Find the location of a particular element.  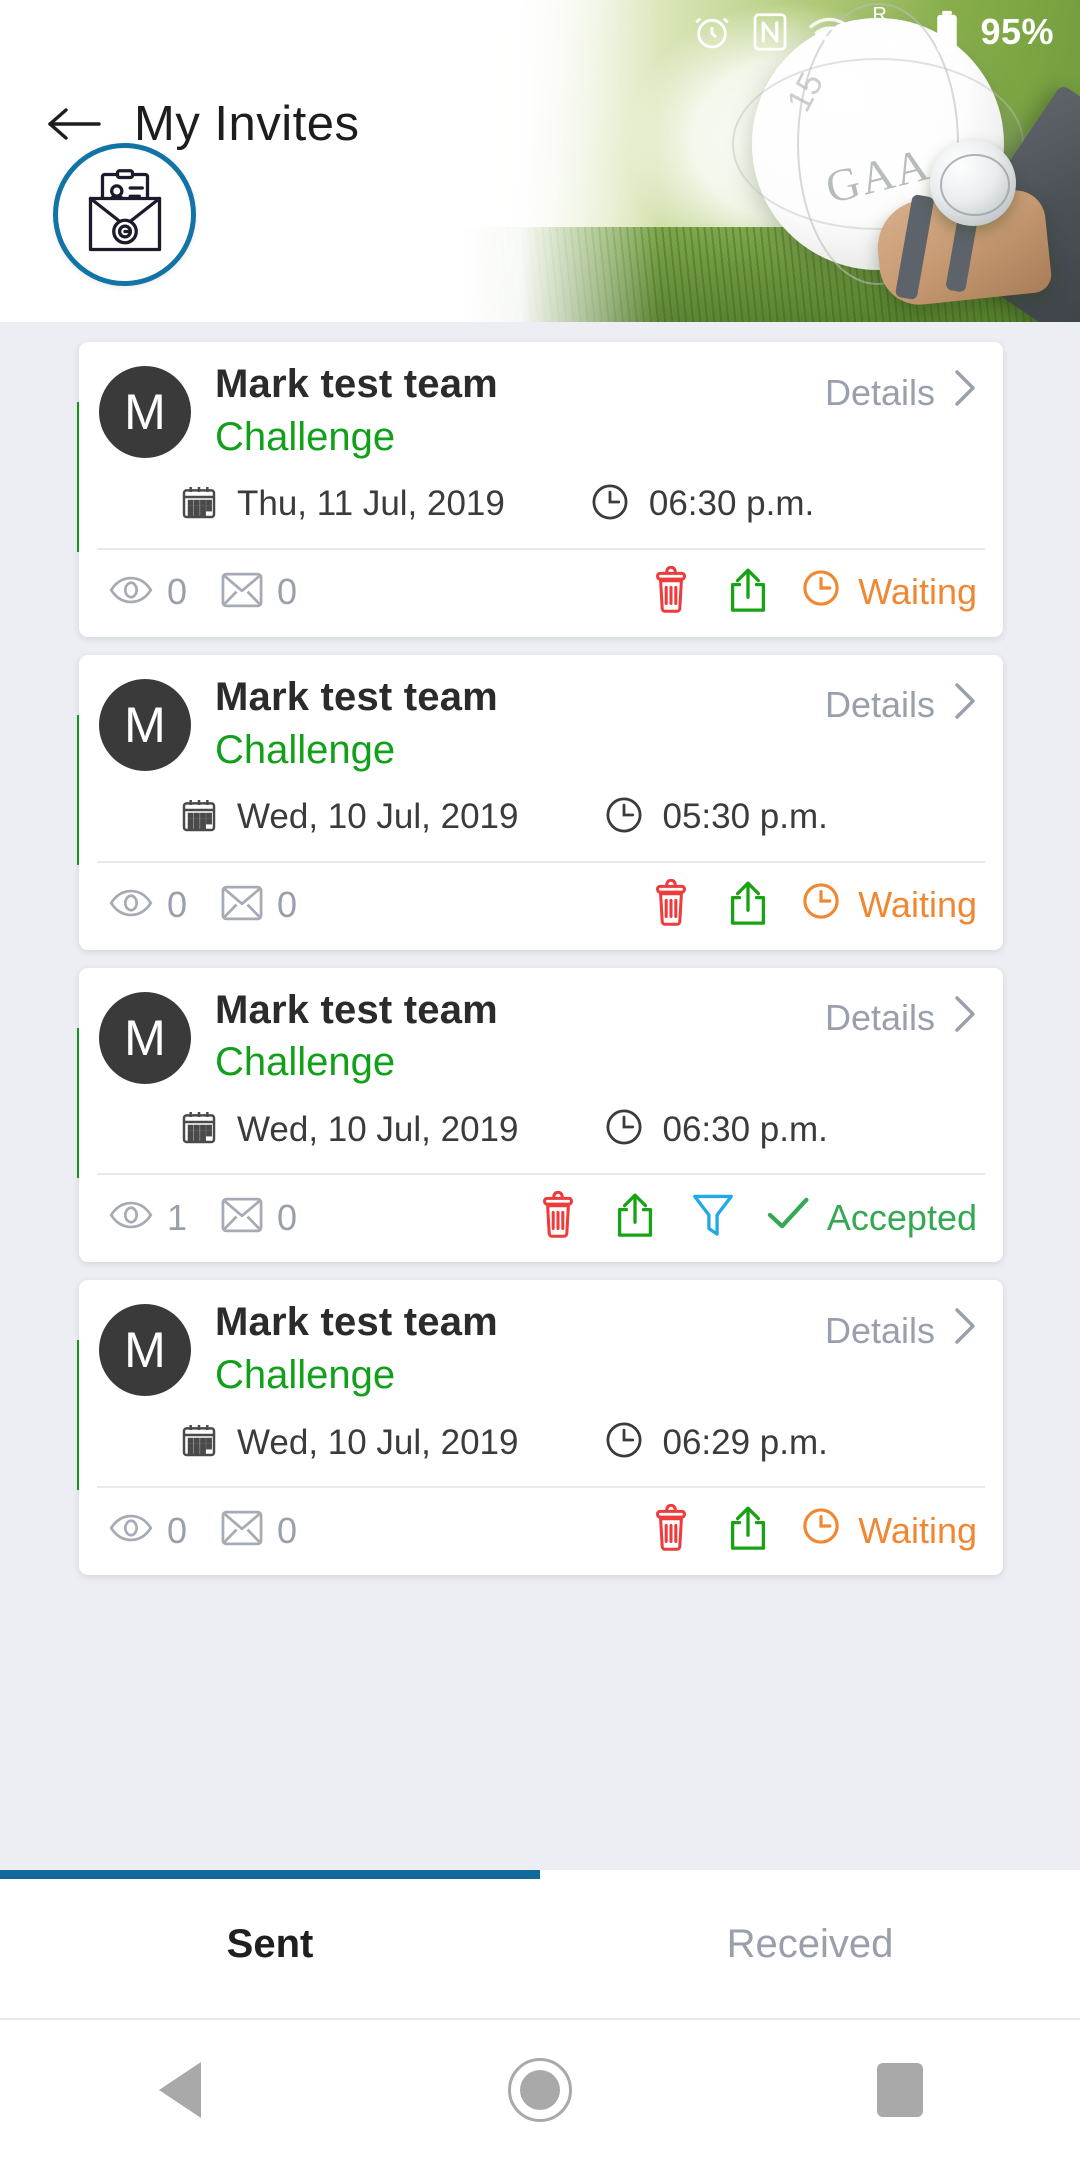

event-time-text: 06:29 p.m. is located at coordinates (745, 1442).